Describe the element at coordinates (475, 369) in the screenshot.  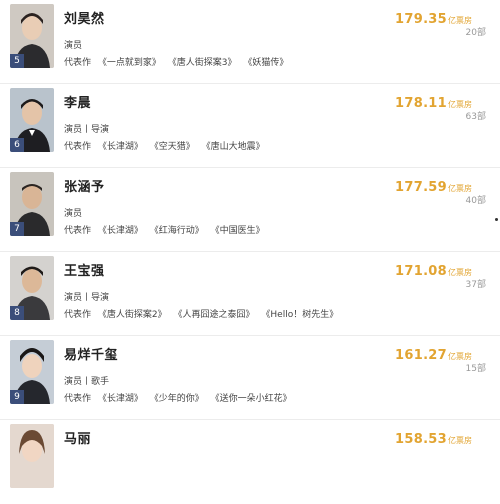
I see `film-count: 15部` at that location.